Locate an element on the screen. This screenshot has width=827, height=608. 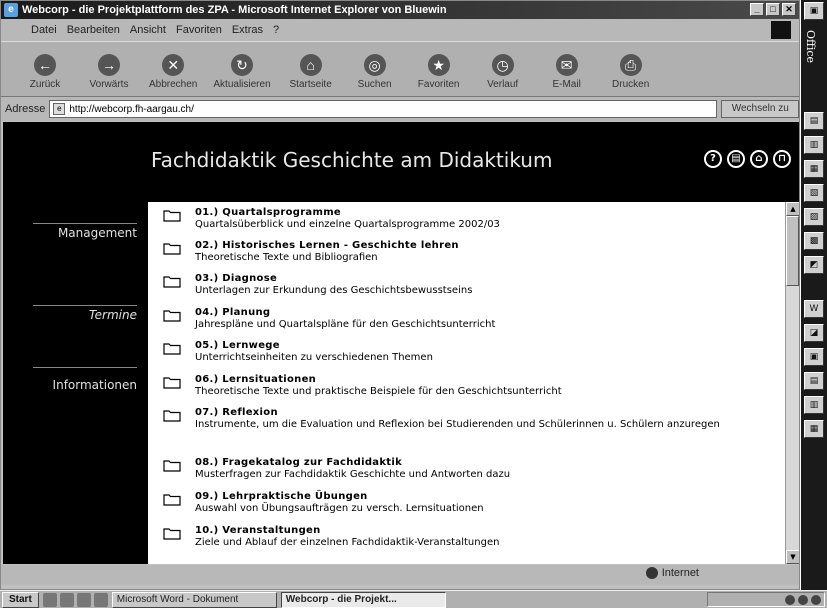
folder-title: 07.) Reflexion is located at coordinates (457, 413).